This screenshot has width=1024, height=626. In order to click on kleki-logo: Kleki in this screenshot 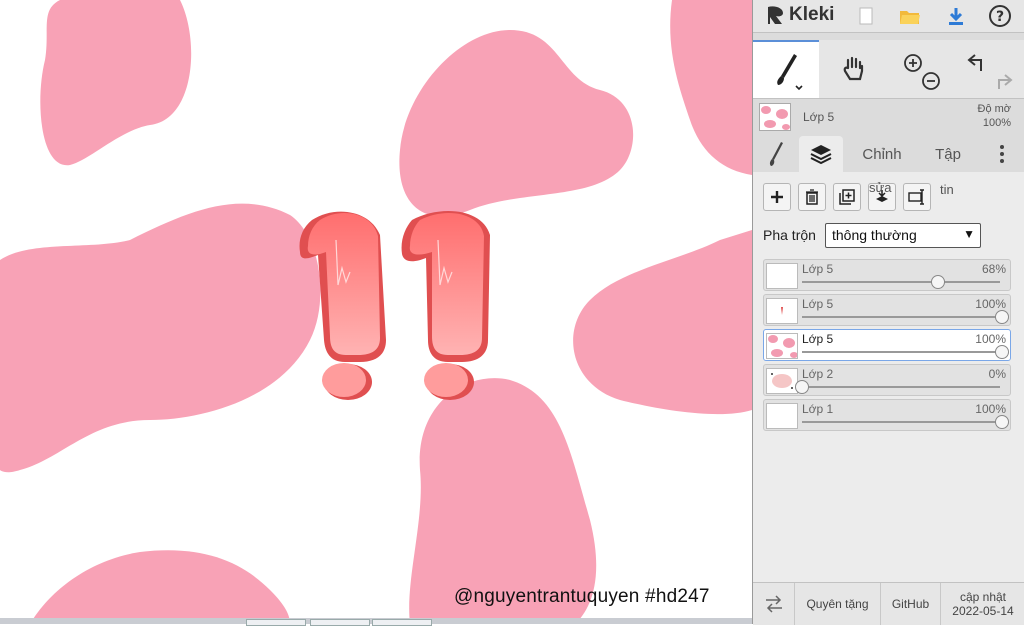, I will do `click(799, 15)`.